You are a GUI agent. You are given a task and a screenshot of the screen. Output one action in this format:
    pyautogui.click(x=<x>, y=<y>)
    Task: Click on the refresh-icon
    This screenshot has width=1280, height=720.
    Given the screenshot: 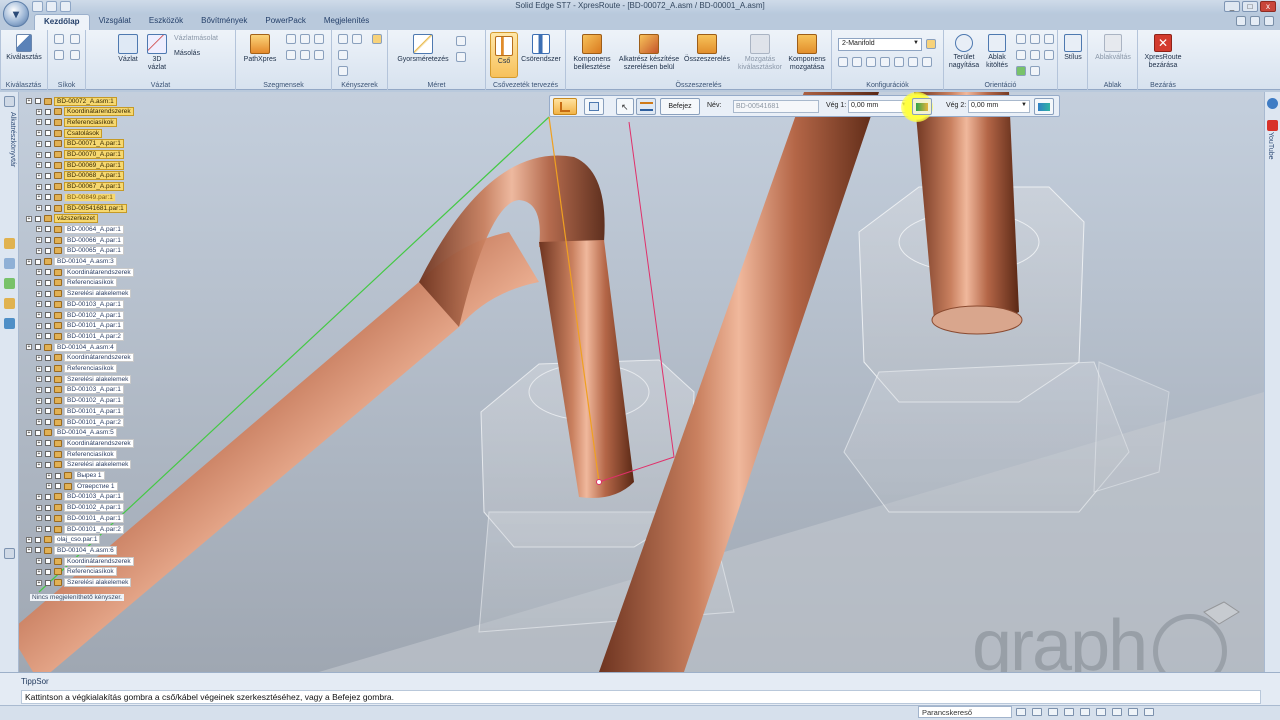 What is the action you would take?
    pyautogui.click(x=1035, y=55)
    